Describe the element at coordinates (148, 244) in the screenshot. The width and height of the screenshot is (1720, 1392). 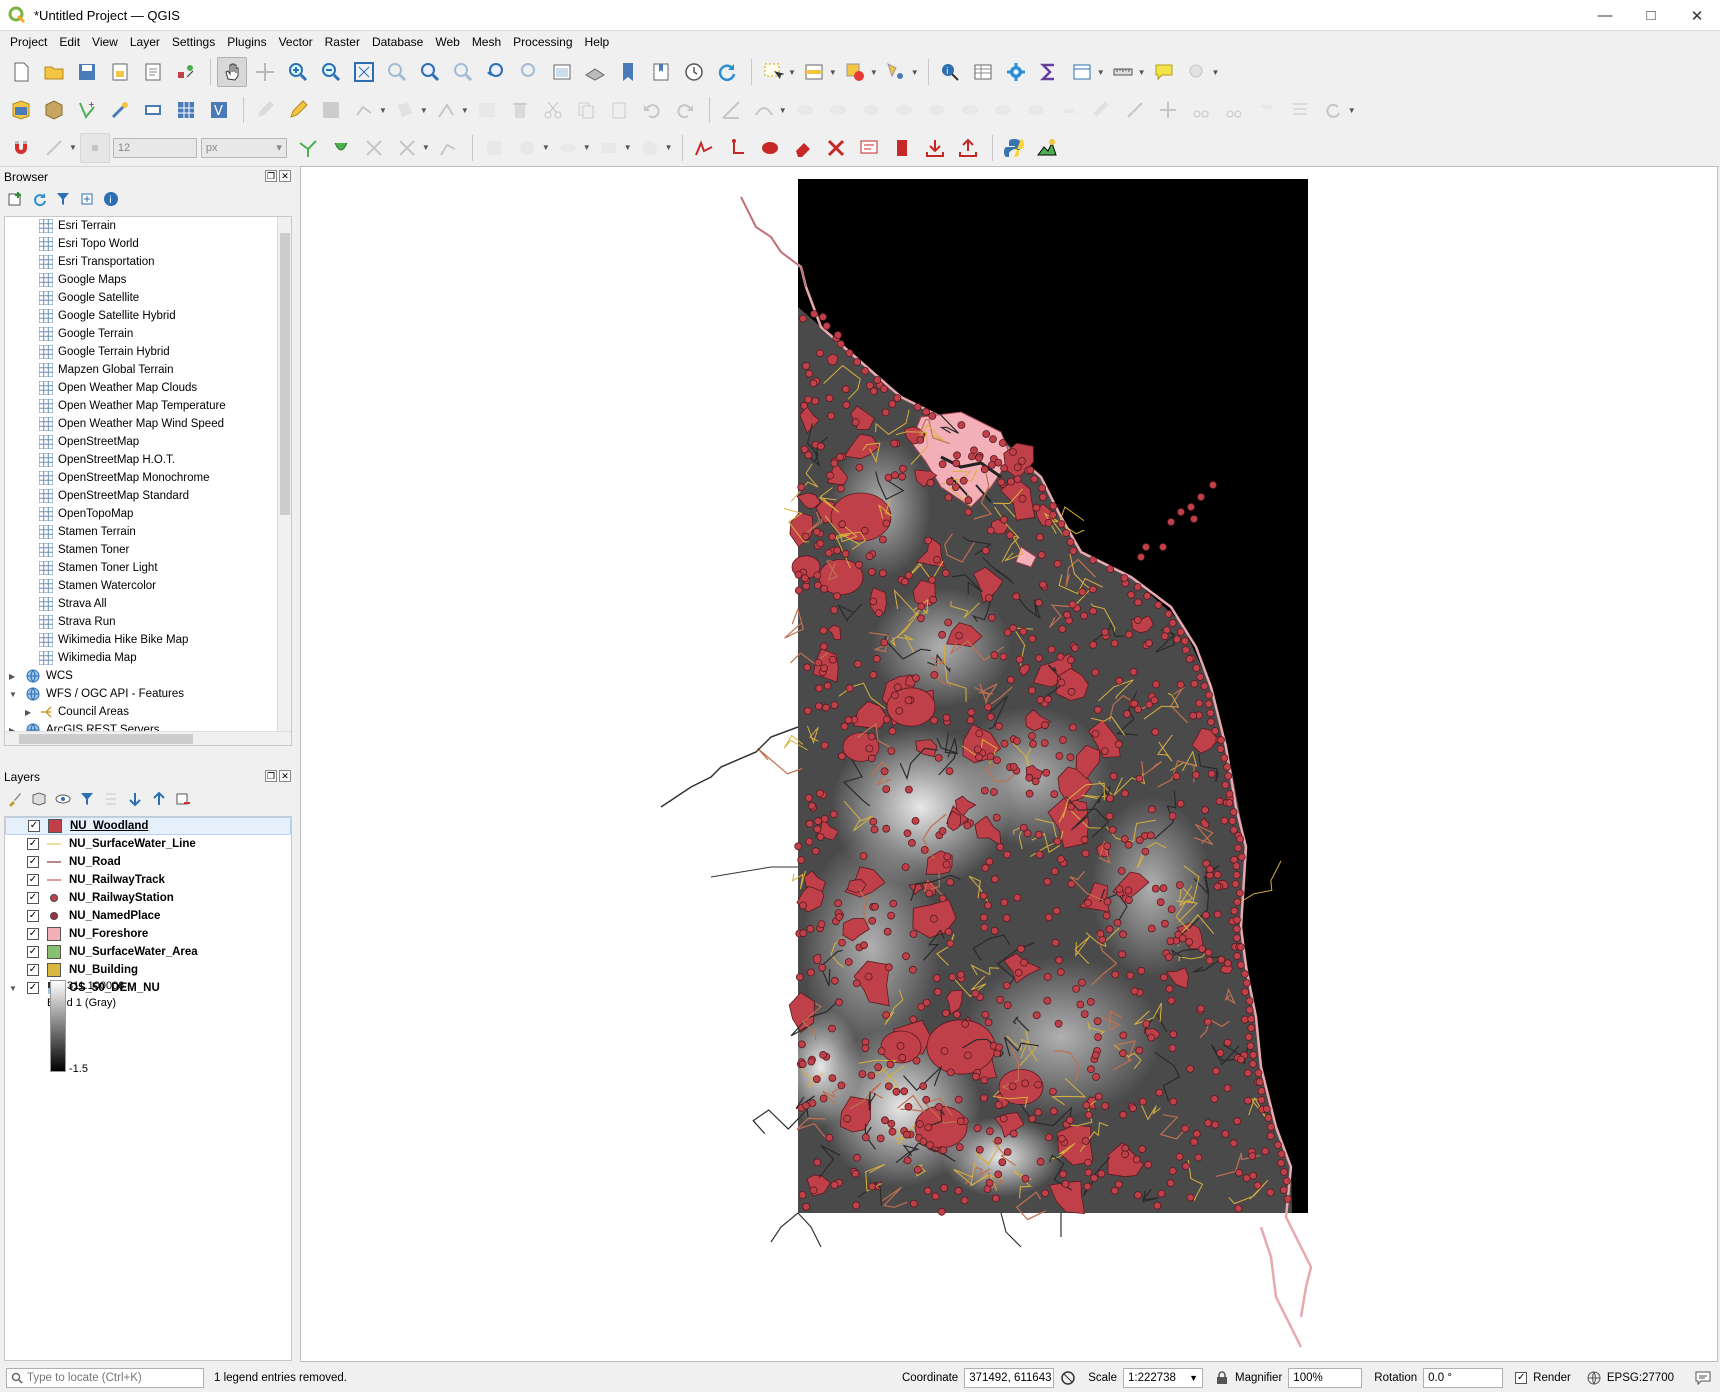
I see `browser-item-xyz: Esri Topo World` at that location.